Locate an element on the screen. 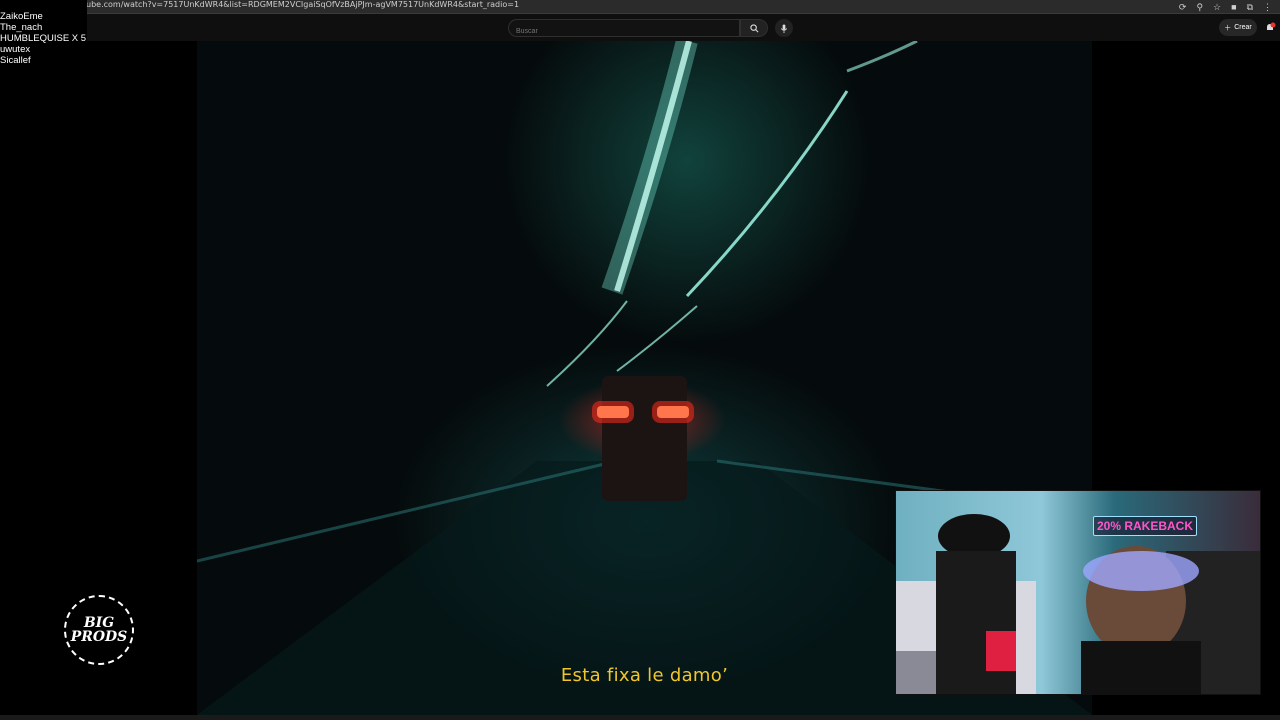 The image size is (1280, 720). webcam-scene is located at coordinates (1078, 604).